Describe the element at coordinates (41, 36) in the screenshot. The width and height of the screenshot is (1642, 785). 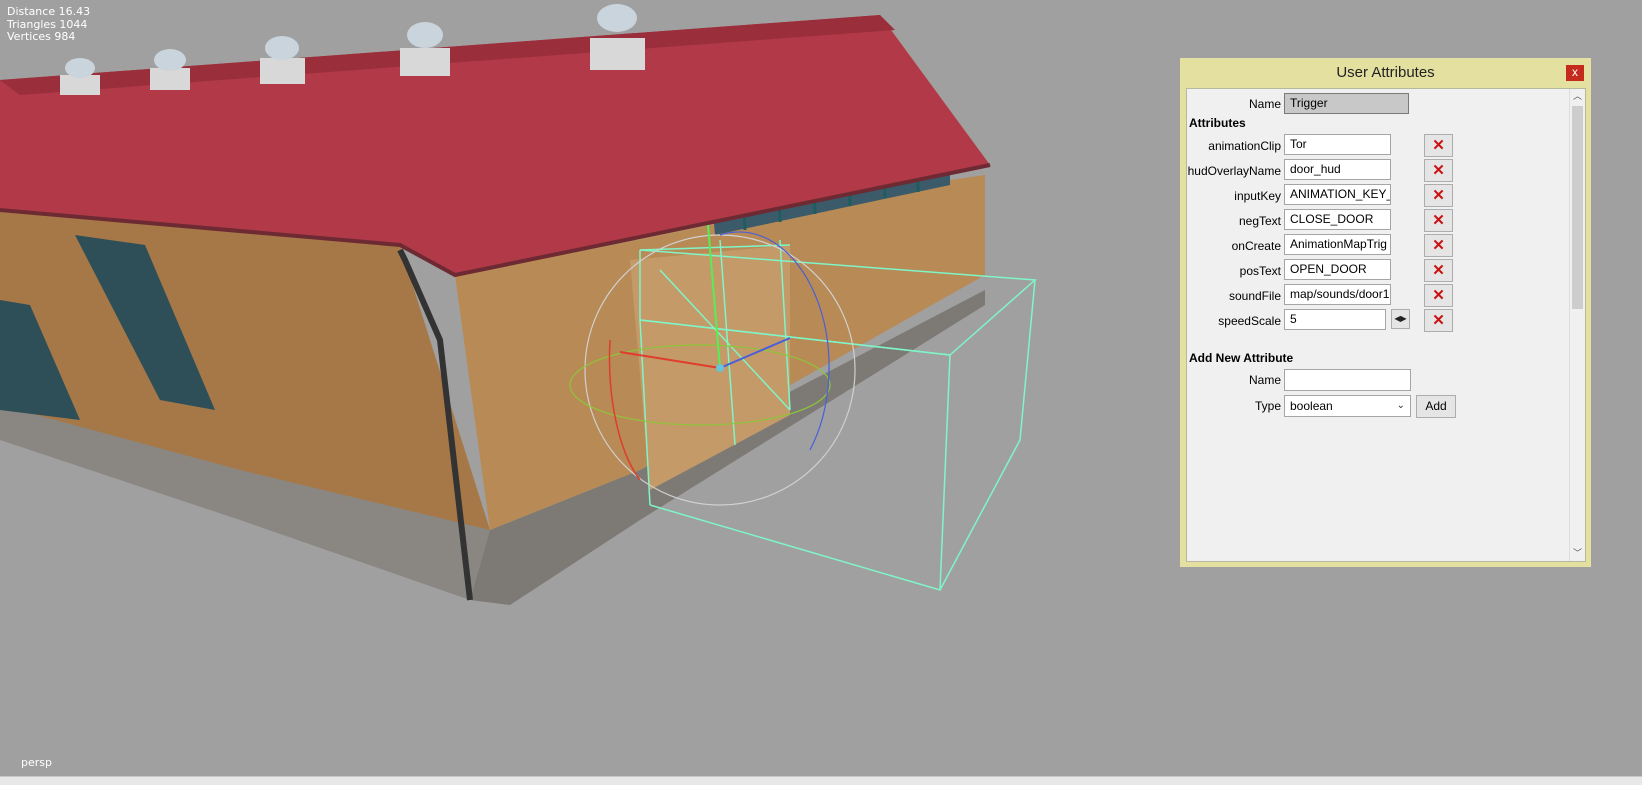
I see `vertices-stat: Vertices 984` at that location.